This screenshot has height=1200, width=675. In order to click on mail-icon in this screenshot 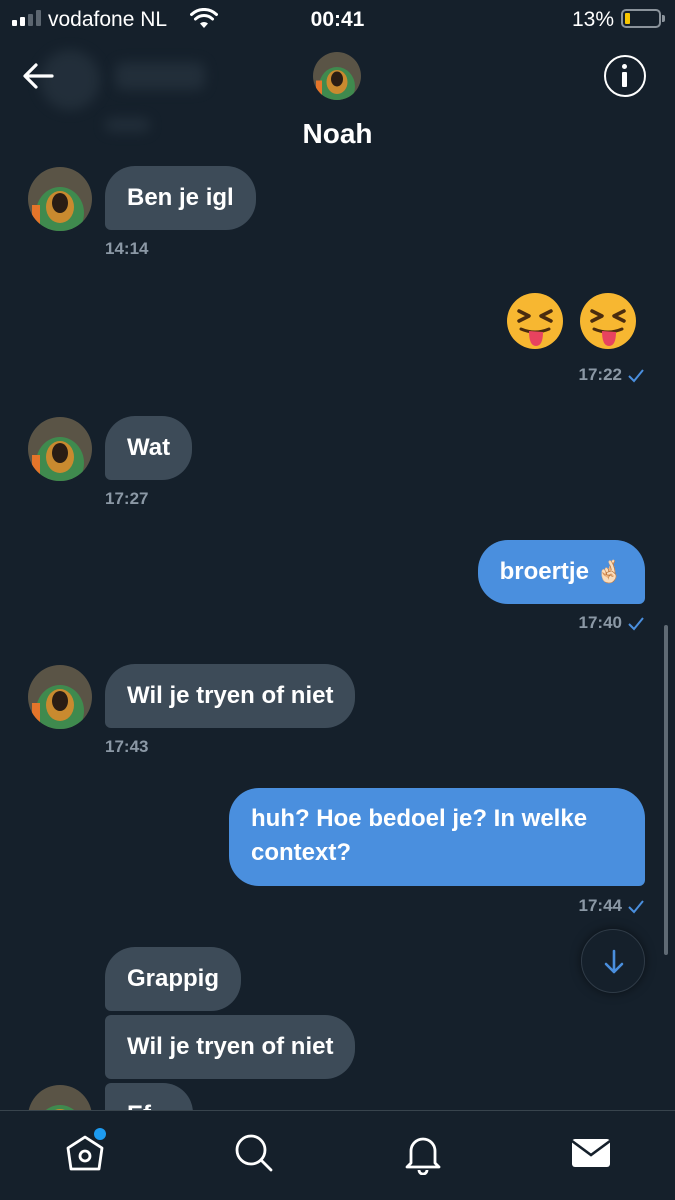, I will do `click(591, 1153)`.